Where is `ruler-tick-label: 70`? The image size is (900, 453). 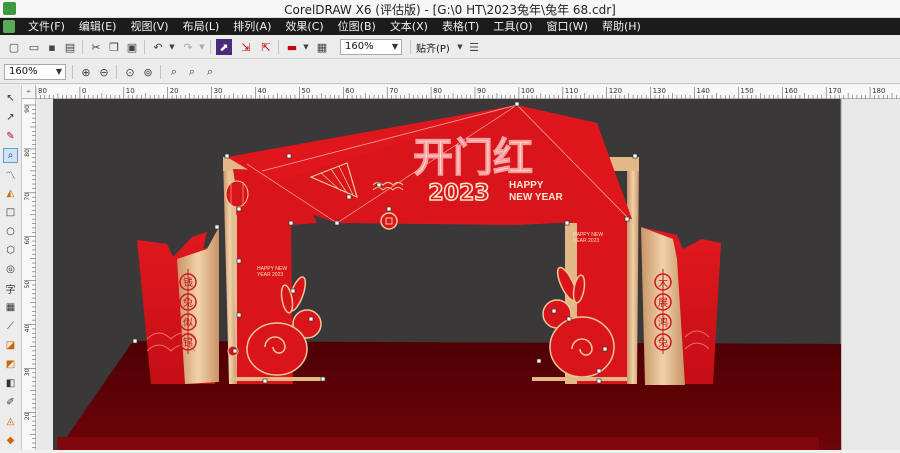 ruler-tick-label: 70 is located at coordinates (393, 91).